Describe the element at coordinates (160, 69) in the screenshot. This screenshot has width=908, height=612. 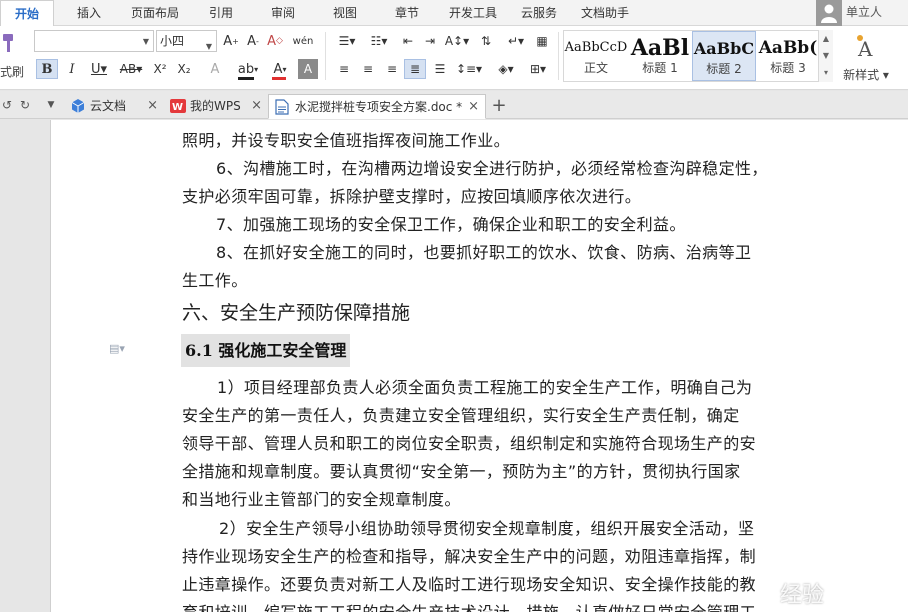
I see `superscript-button: X²` at that location.